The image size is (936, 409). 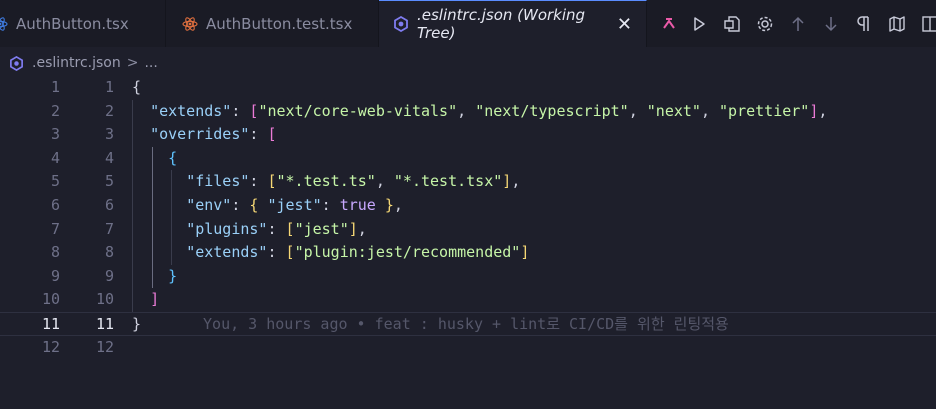 I want to click on code-line: 4 4 {, so click(x=468, y=159).